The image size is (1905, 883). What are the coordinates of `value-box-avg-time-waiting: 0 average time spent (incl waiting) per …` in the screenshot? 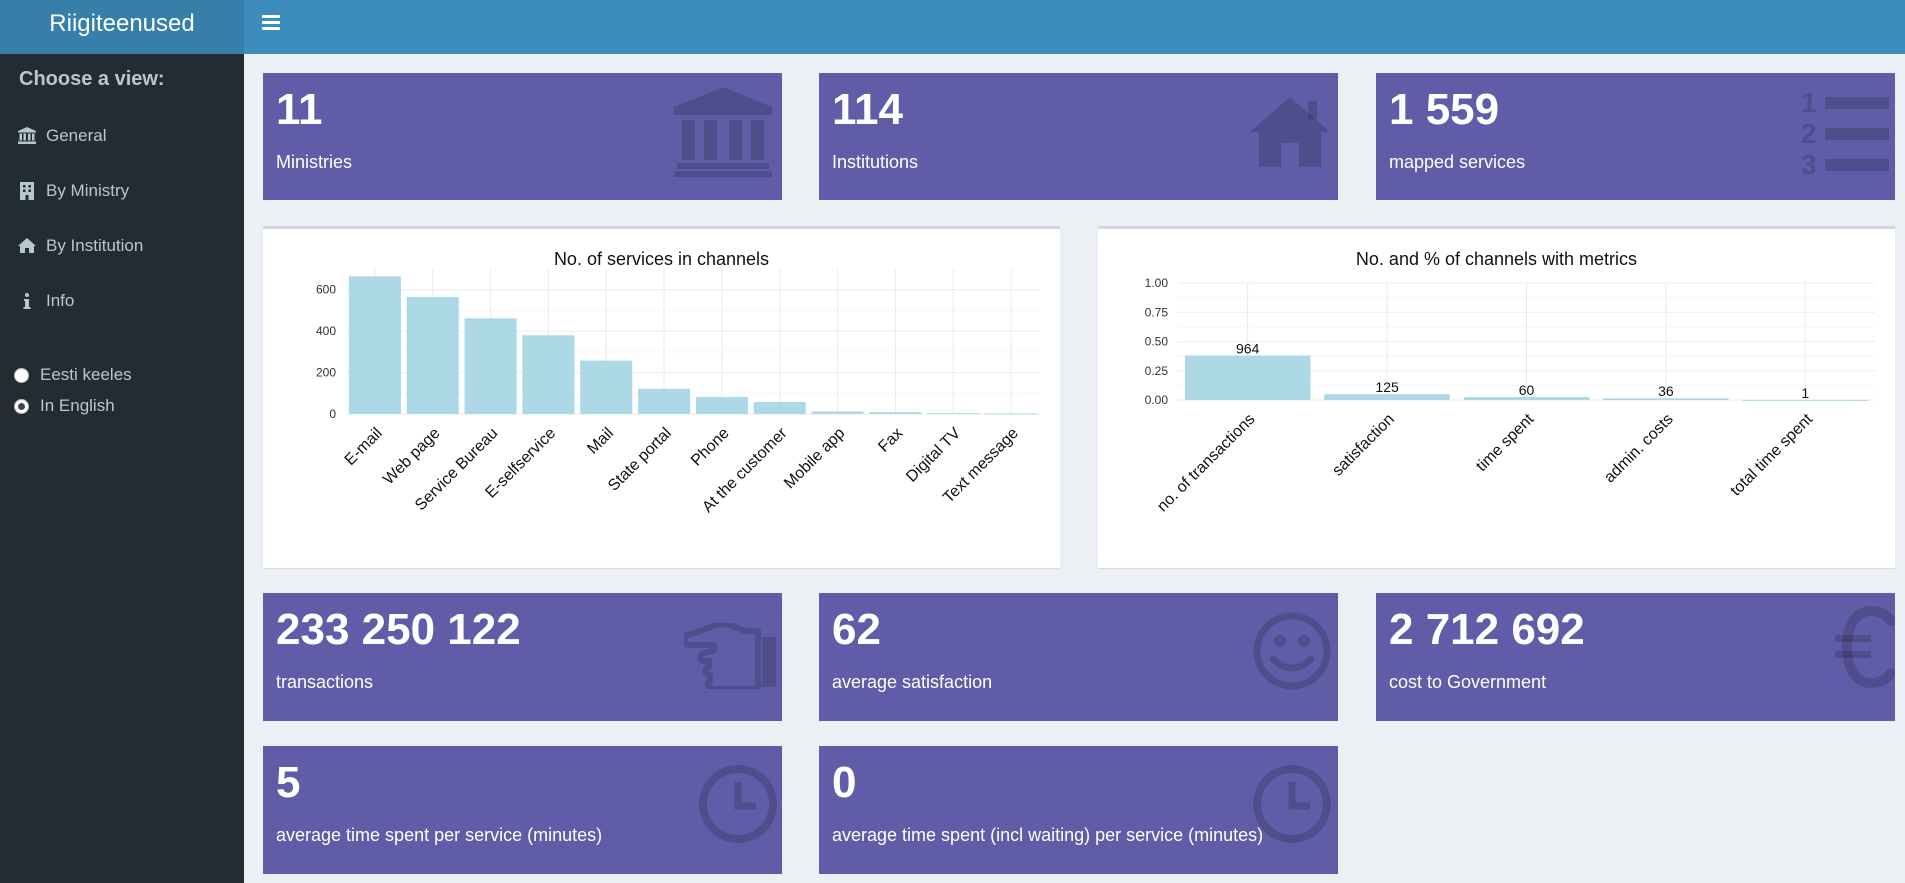 It's located at (1078, 810).